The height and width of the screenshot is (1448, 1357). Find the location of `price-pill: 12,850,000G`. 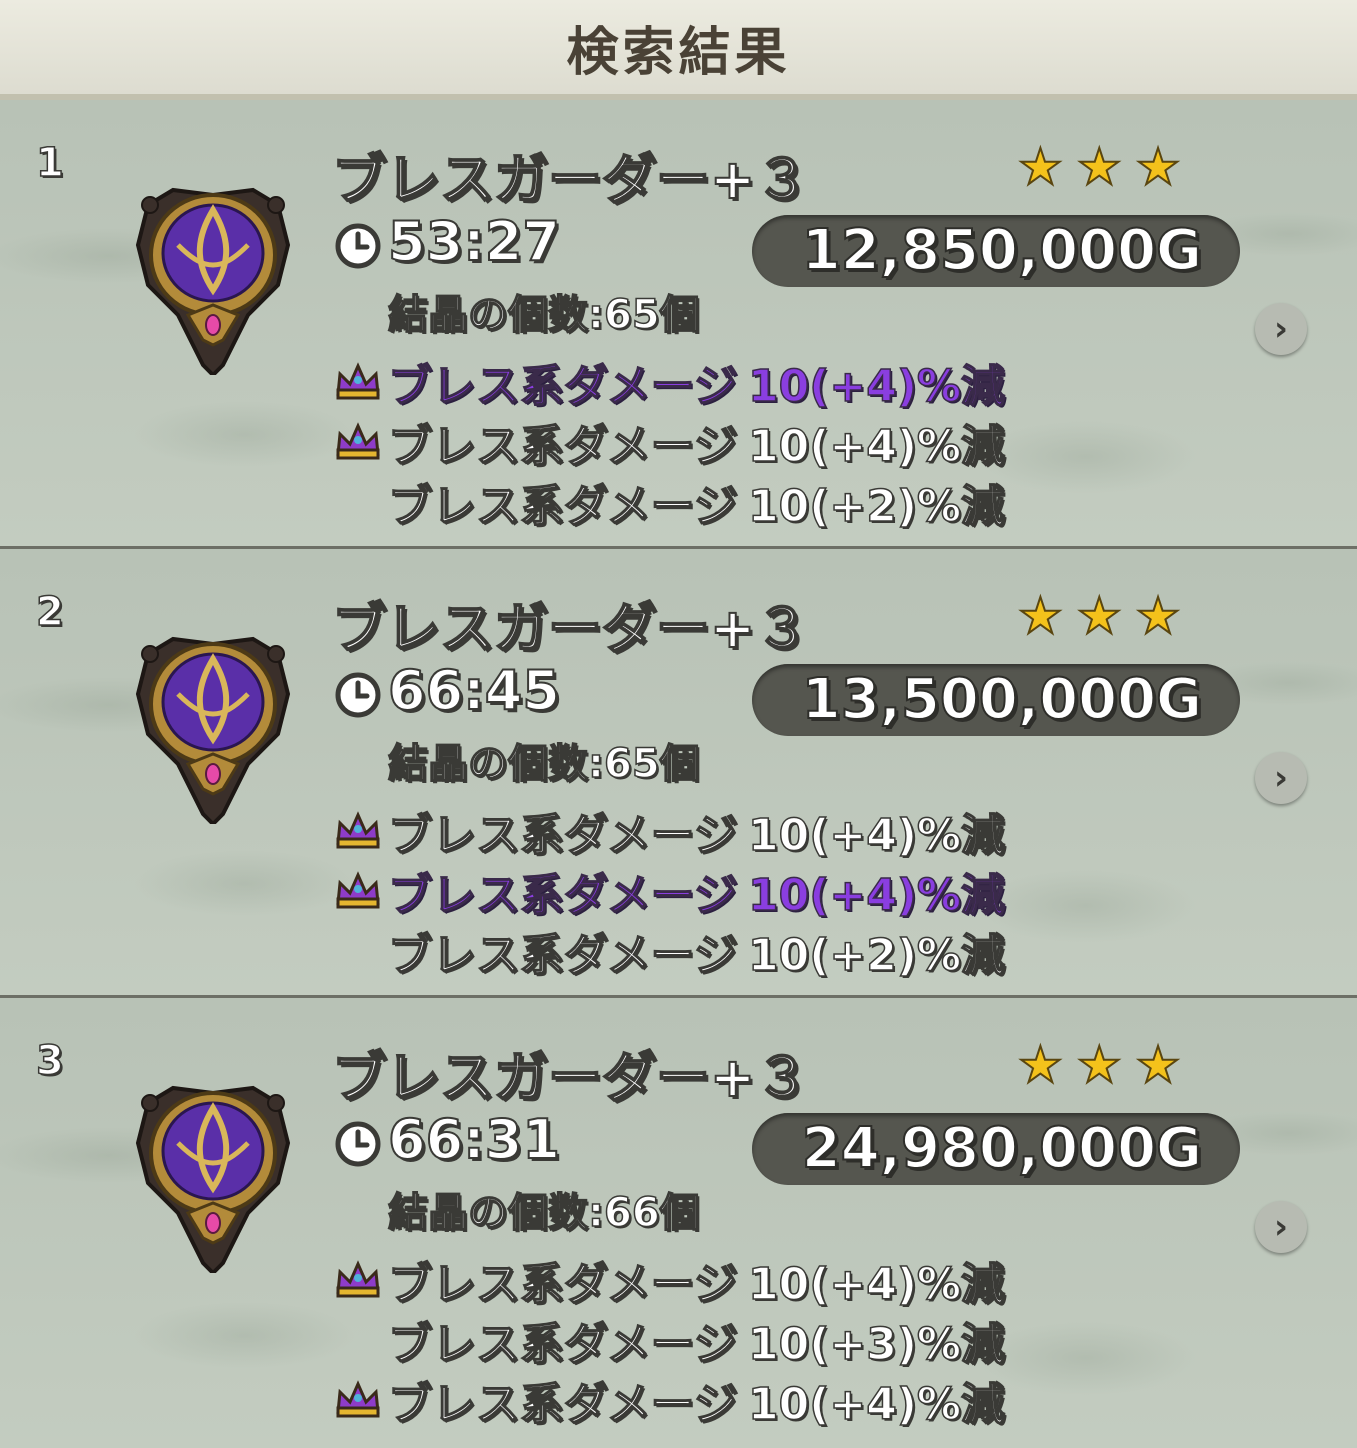

price-pill: 12,850,000G is located at coordinates (996, 251).